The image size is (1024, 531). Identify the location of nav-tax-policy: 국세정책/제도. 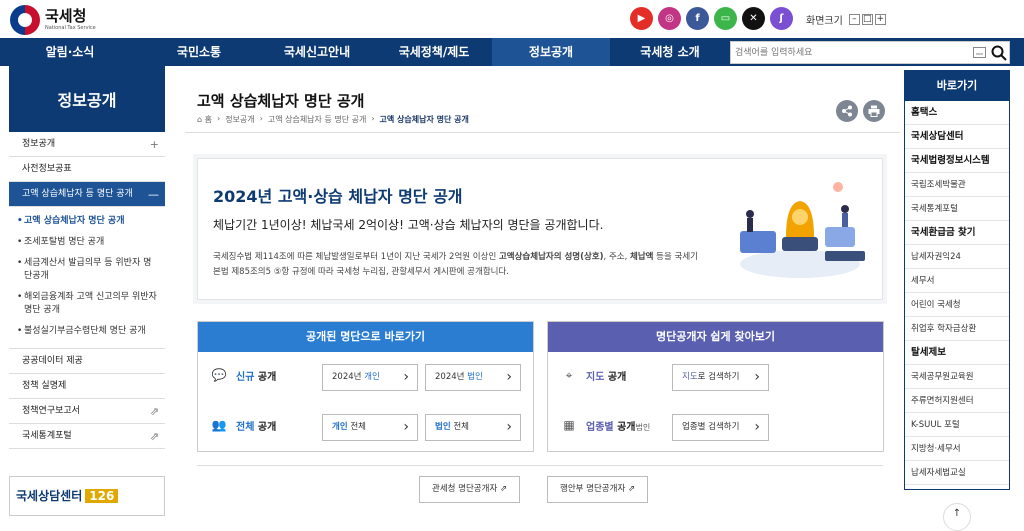
(434, 52).